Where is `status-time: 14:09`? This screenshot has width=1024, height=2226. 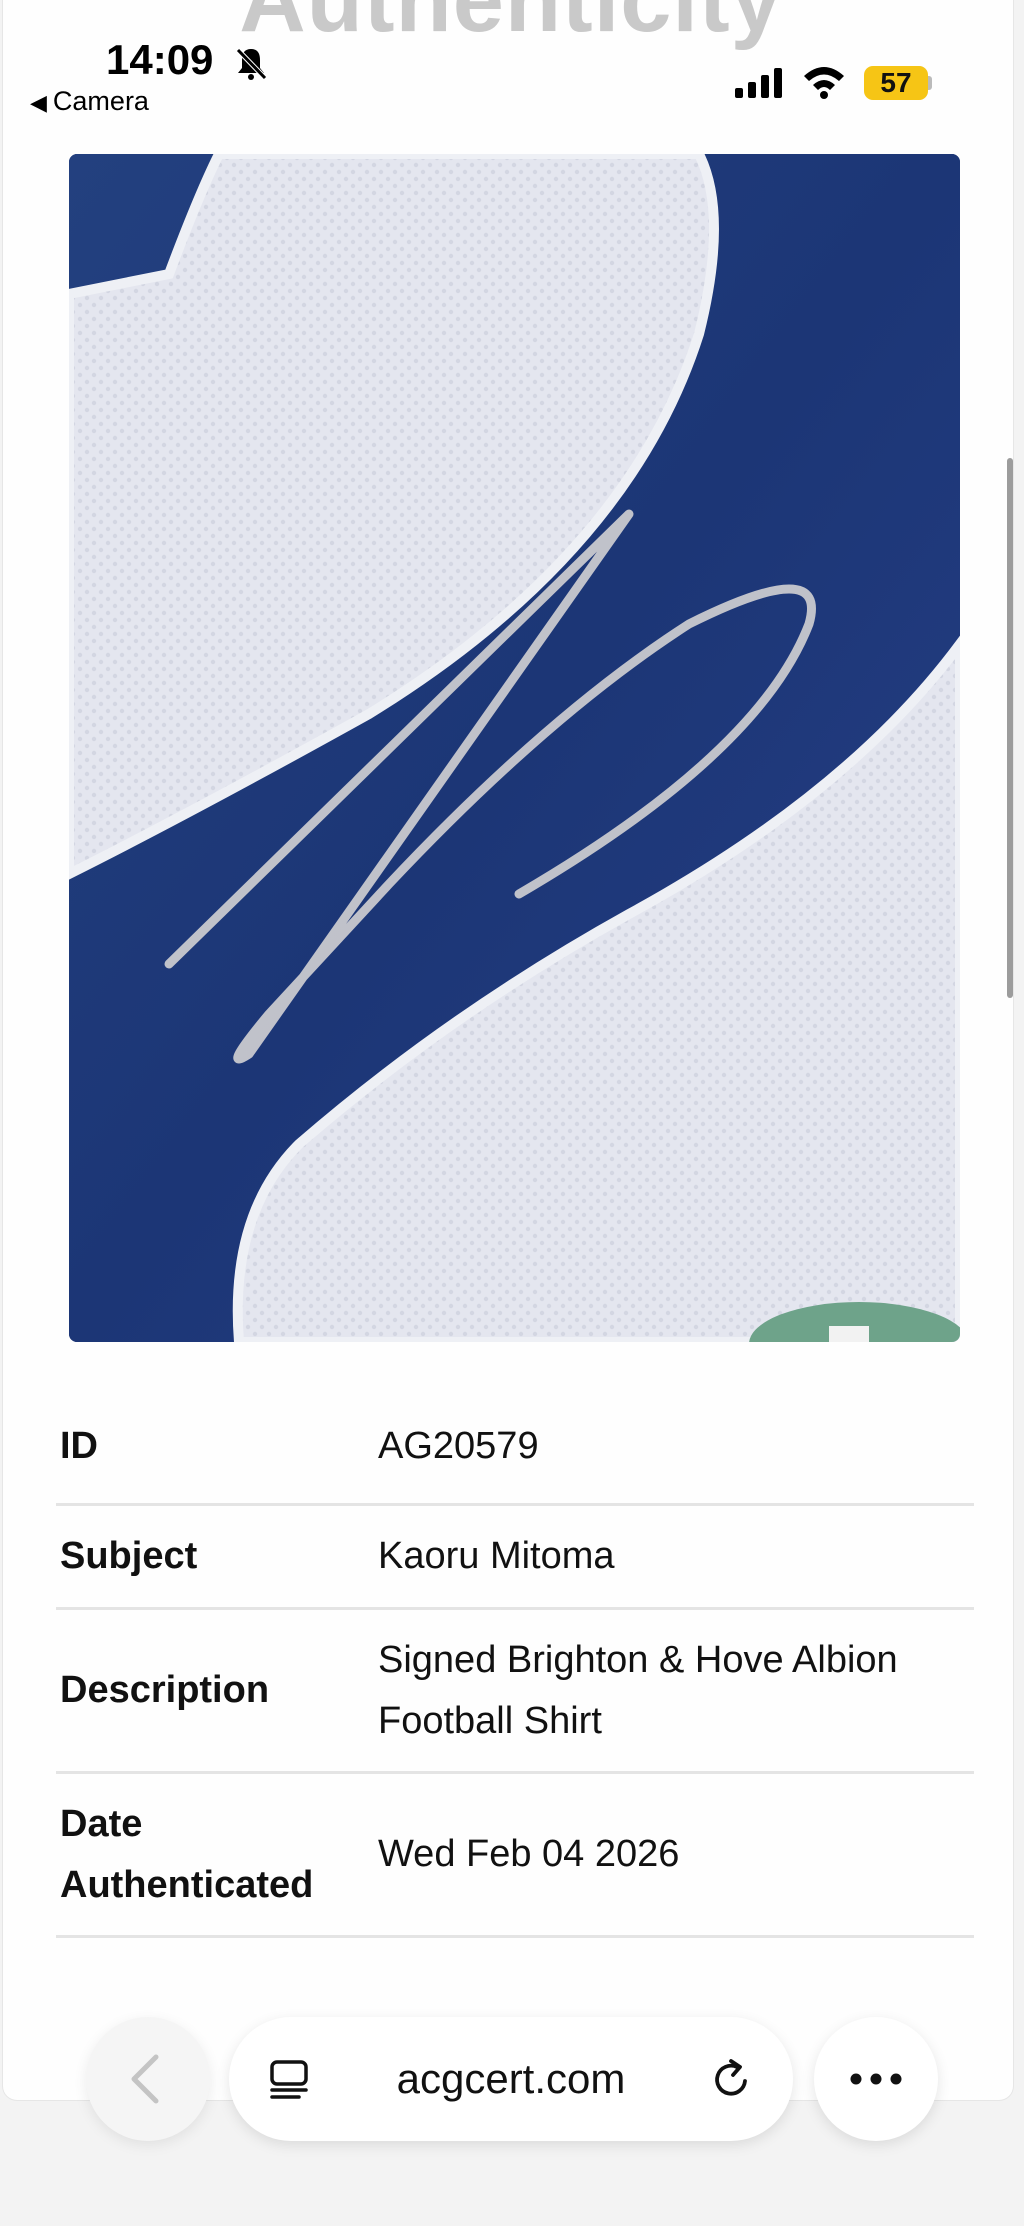 status-time: 14:09 is located at coordinates (160, 59).